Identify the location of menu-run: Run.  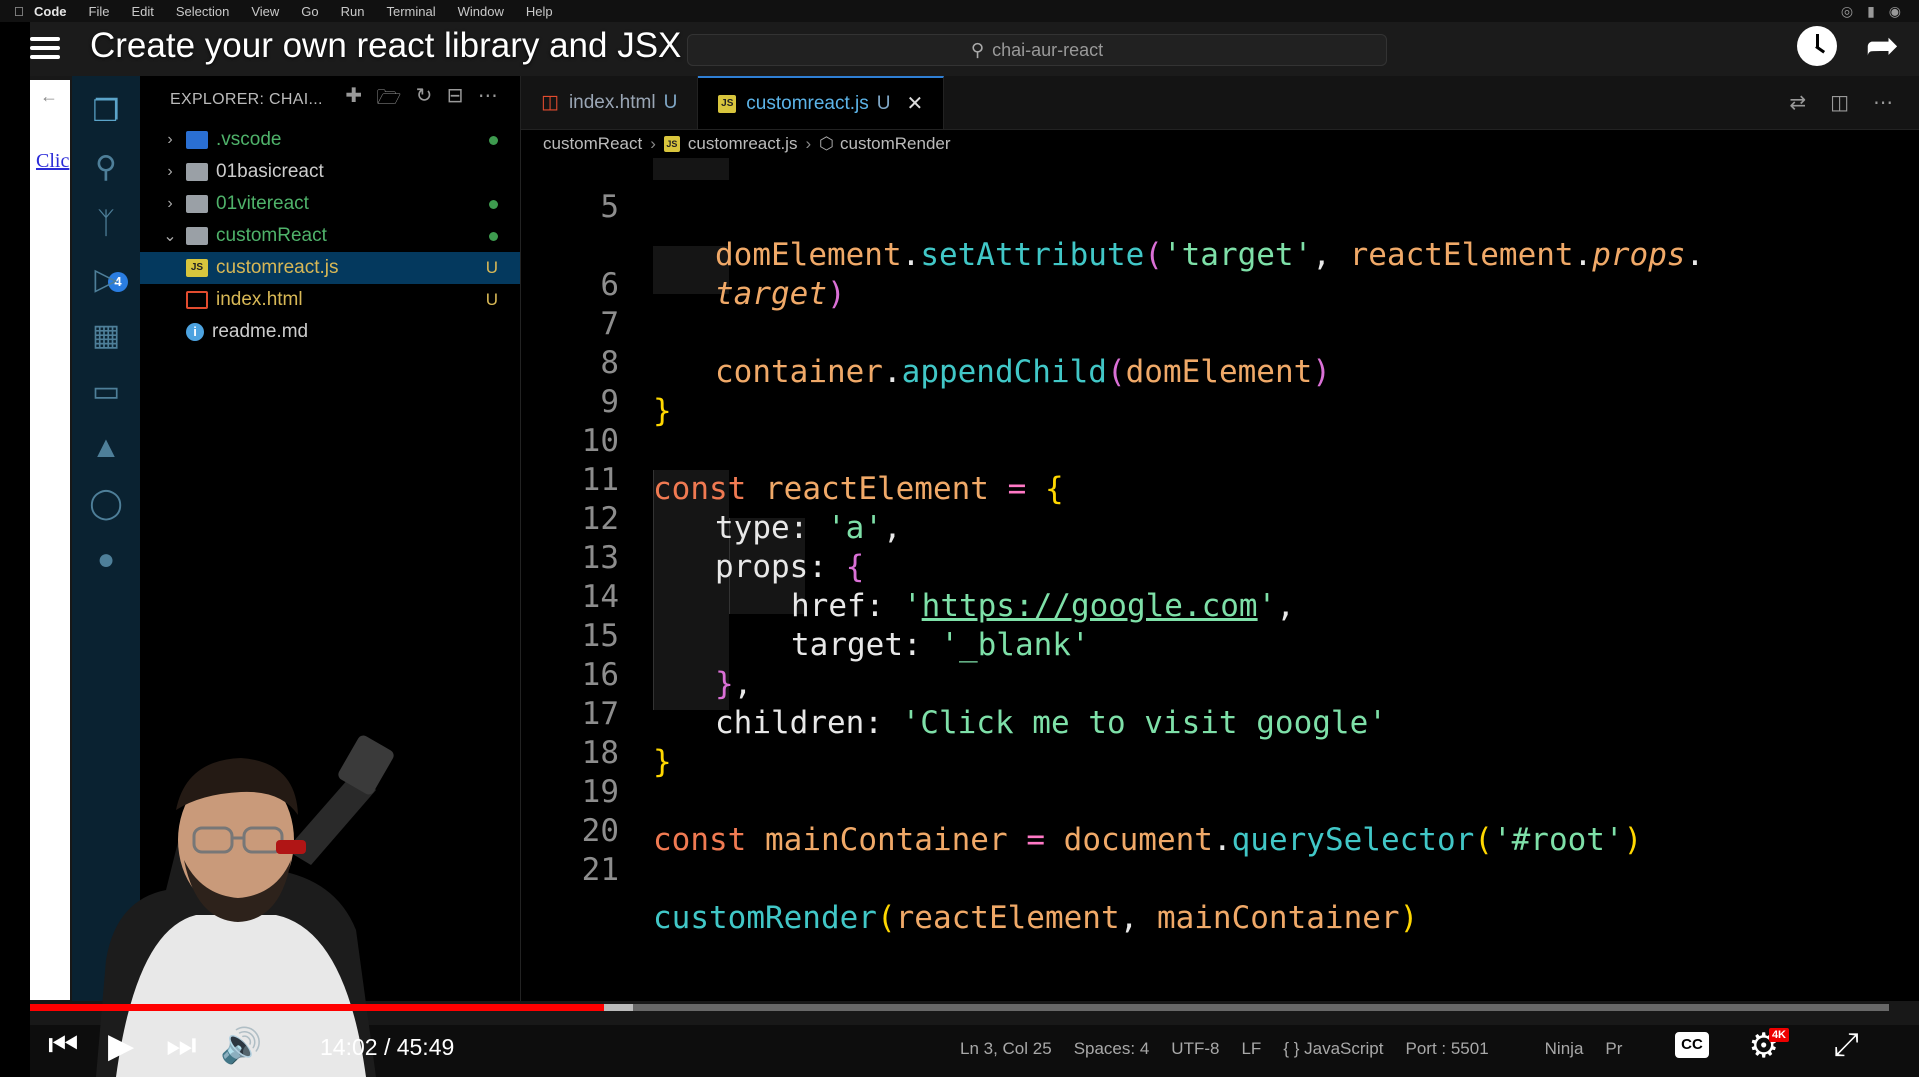
(353, 11).